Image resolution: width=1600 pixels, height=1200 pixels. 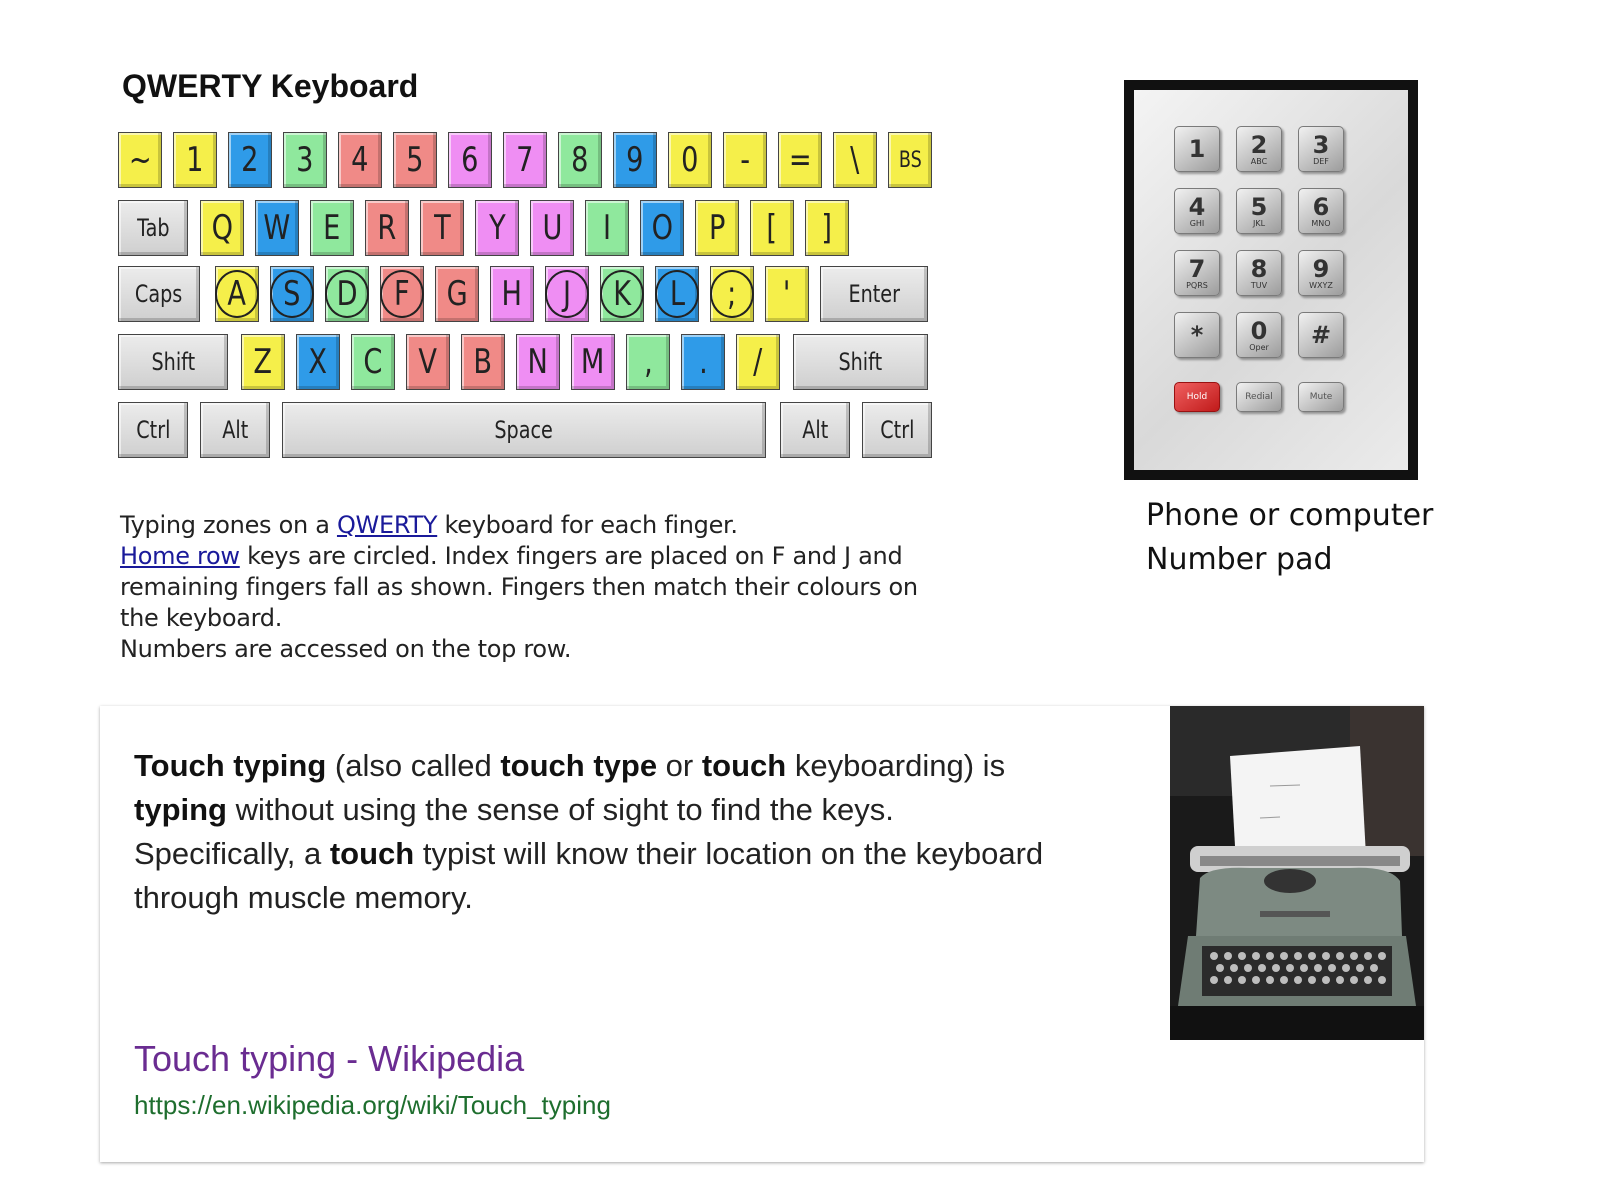 I want to click on wikipedia-result-link: Touch typing - Wikipedia, so click(x=329, y=1059).